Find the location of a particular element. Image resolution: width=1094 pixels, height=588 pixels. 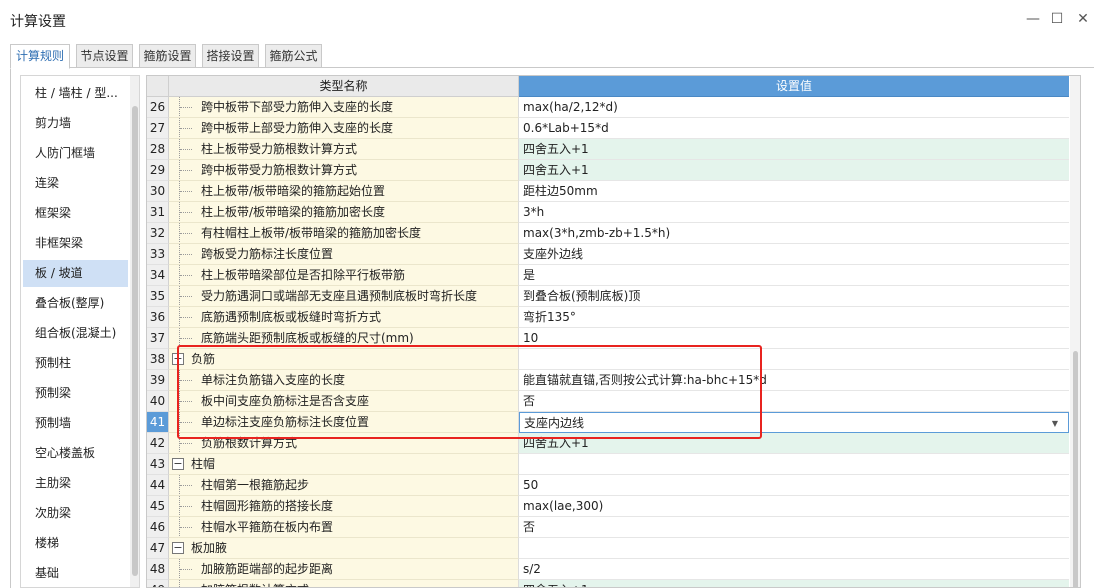

table-row: 35 受力筋遇洞口或端部无支座且遇预制底板时弯折长度 到叠合板(预制底板)顶 is located at coordinates (608, 296).